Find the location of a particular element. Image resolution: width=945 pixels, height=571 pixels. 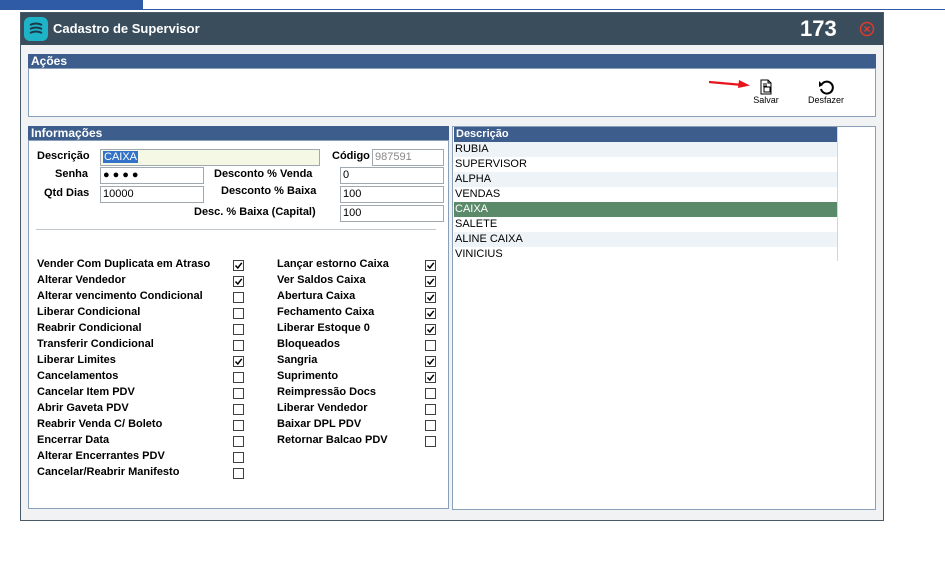

permission-label: Retornar Balcao PDV is located at coordinates (332, 440).